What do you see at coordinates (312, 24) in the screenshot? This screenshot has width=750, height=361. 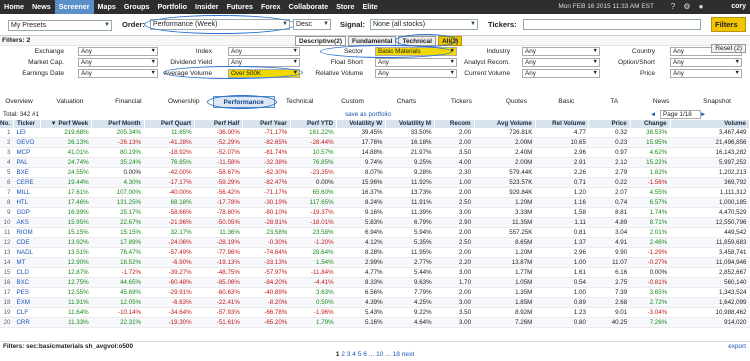 I see `order-direction-select: Desc ▼` at bounding box center [312, 24].